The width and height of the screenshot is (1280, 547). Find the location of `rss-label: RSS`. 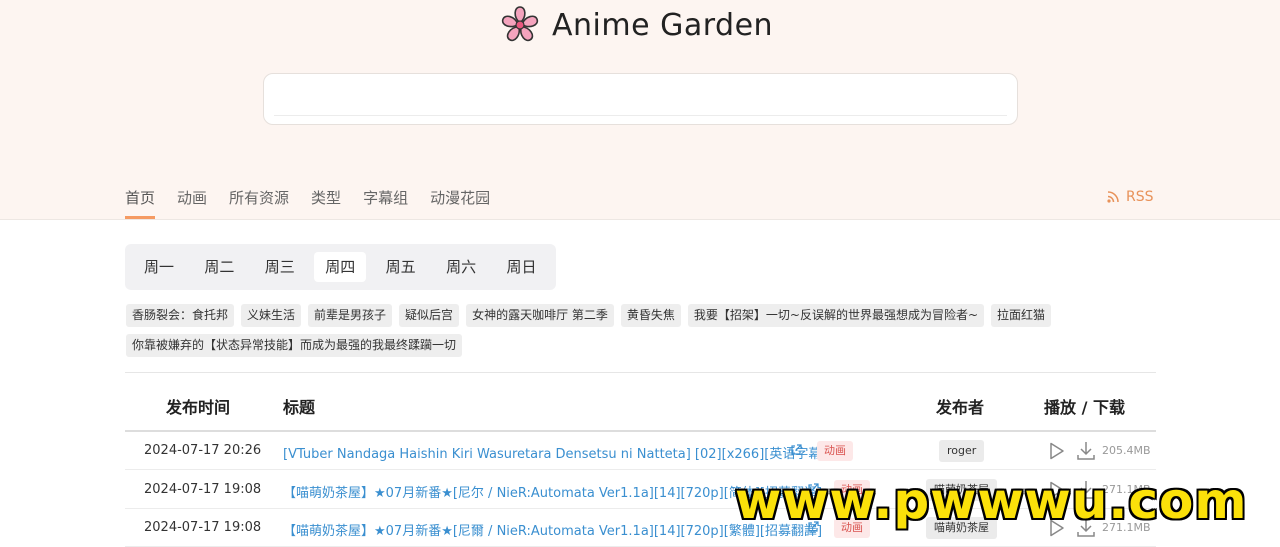

rss-label: RSS is located at coordinates (1140, 197).